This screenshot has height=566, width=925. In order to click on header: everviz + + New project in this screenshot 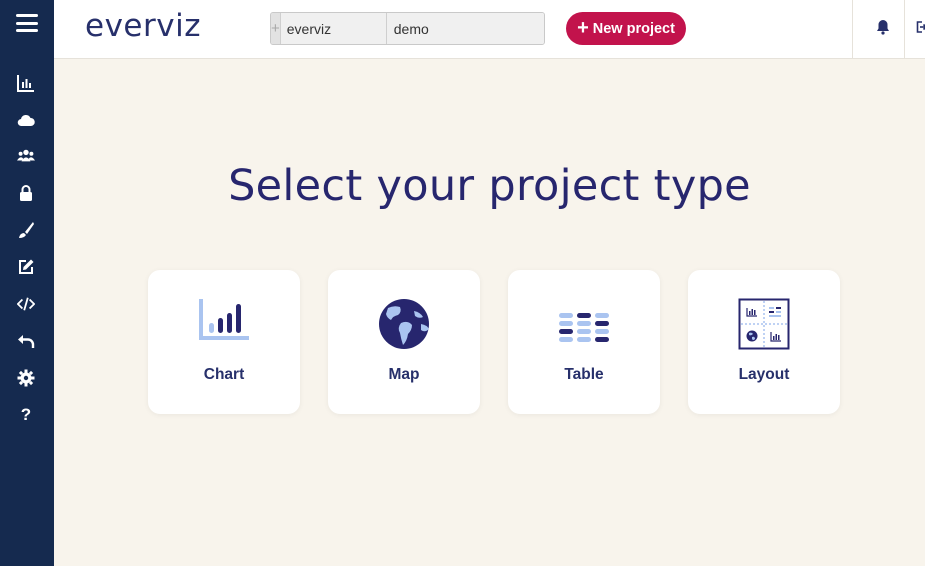, I will do `click(489, 29)`.